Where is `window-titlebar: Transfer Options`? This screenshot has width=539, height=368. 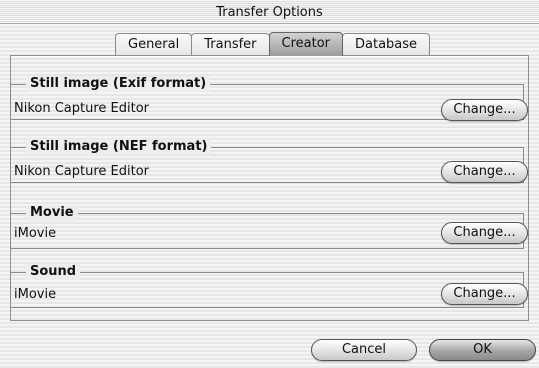
window-titlebar: Transfer Options is located at coordinates (269, 12).